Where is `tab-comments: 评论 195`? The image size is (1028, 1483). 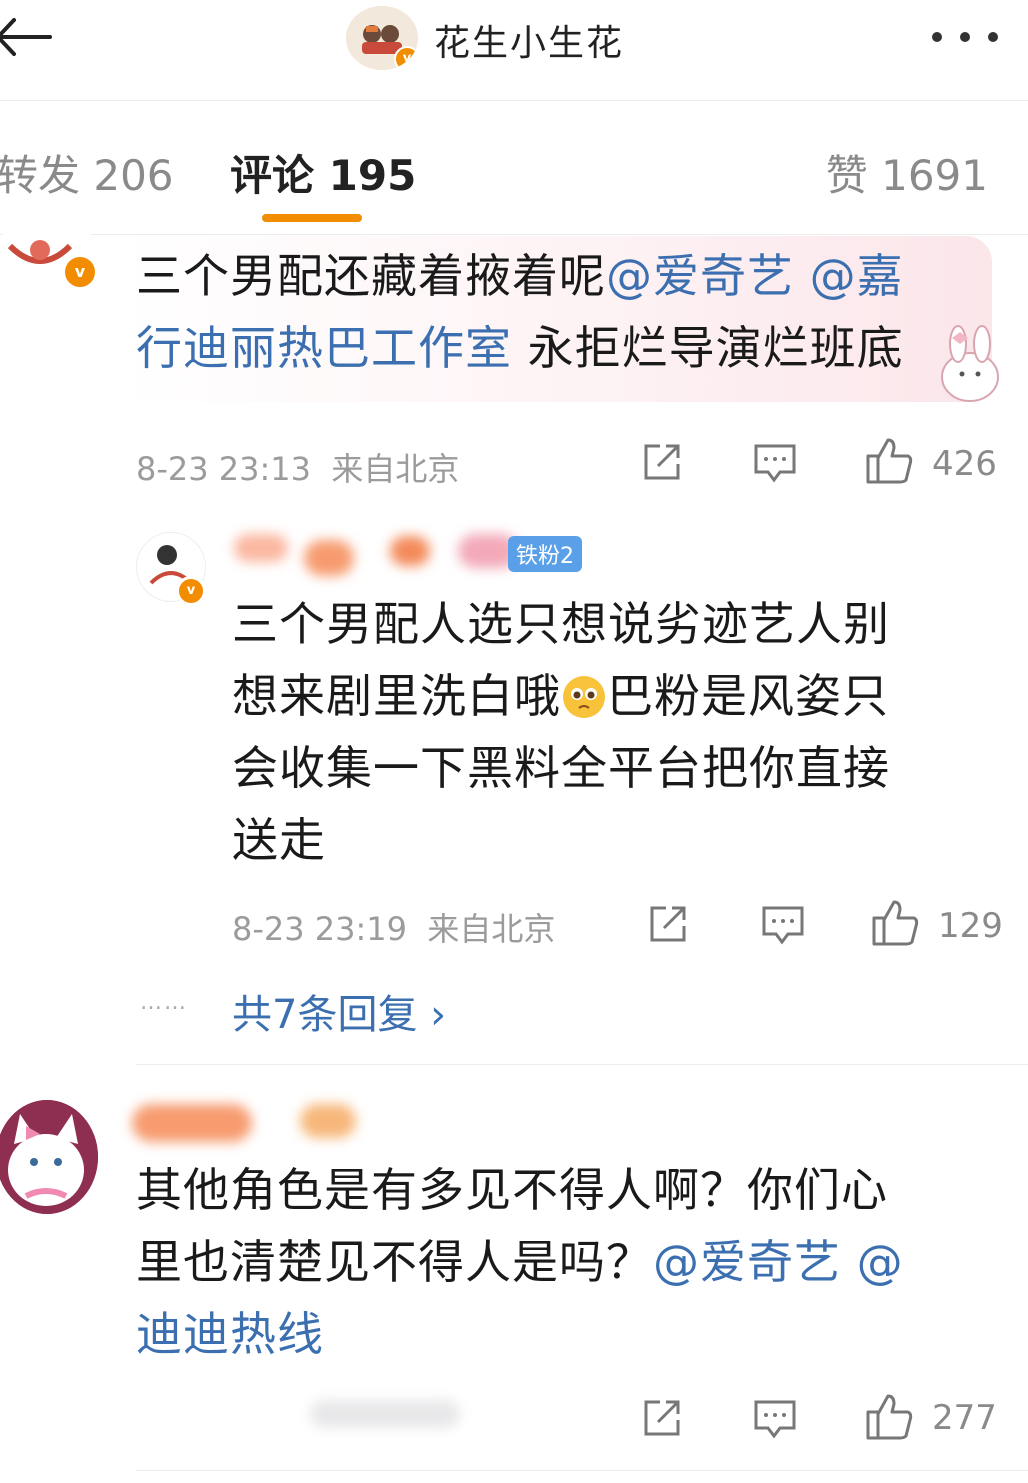
tab-comments: 评论 195 is located at coordinates (323, 172).